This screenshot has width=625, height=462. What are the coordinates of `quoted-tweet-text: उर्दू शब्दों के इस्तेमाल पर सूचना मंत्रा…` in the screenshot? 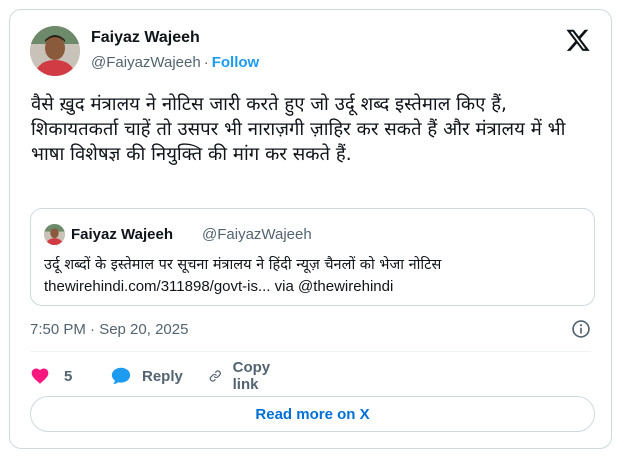 It's located at (243, 265).